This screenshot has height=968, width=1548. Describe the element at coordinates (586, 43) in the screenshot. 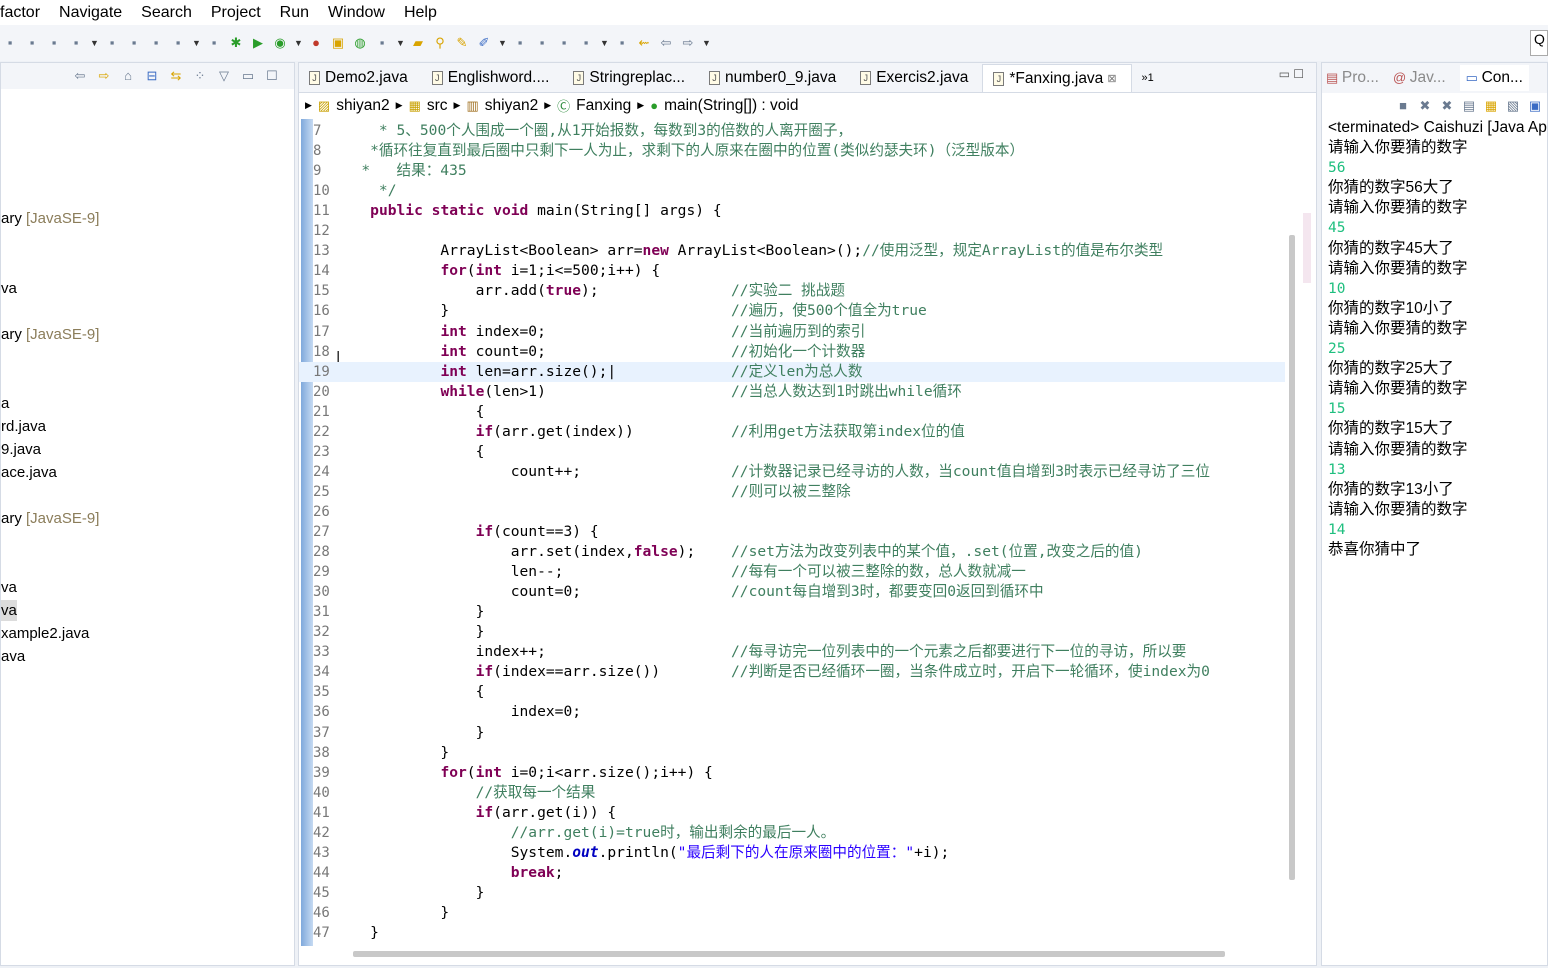

I see `next-annotation-icon: ▪` at that location.